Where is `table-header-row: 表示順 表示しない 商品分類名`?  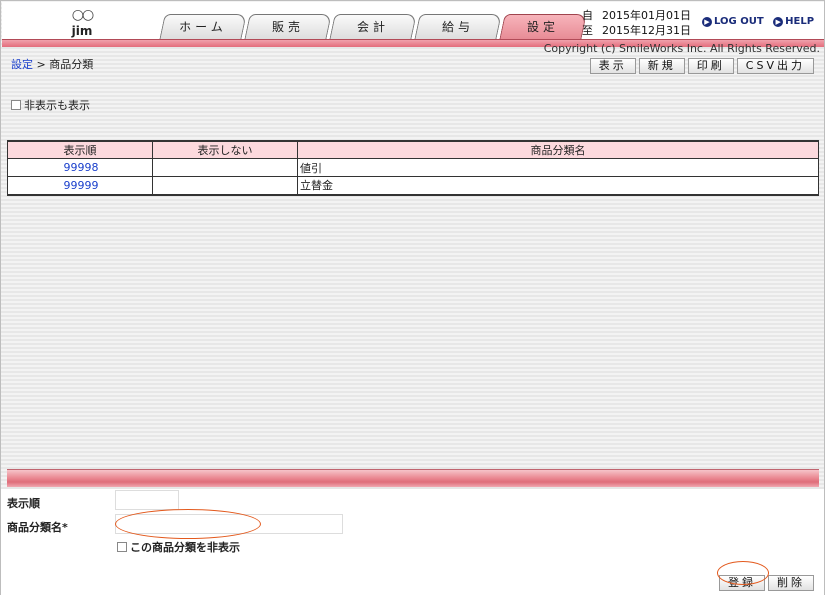 table-header-row: 表示順 表示しない 商品分類名 is located at coordinates (413, 149).